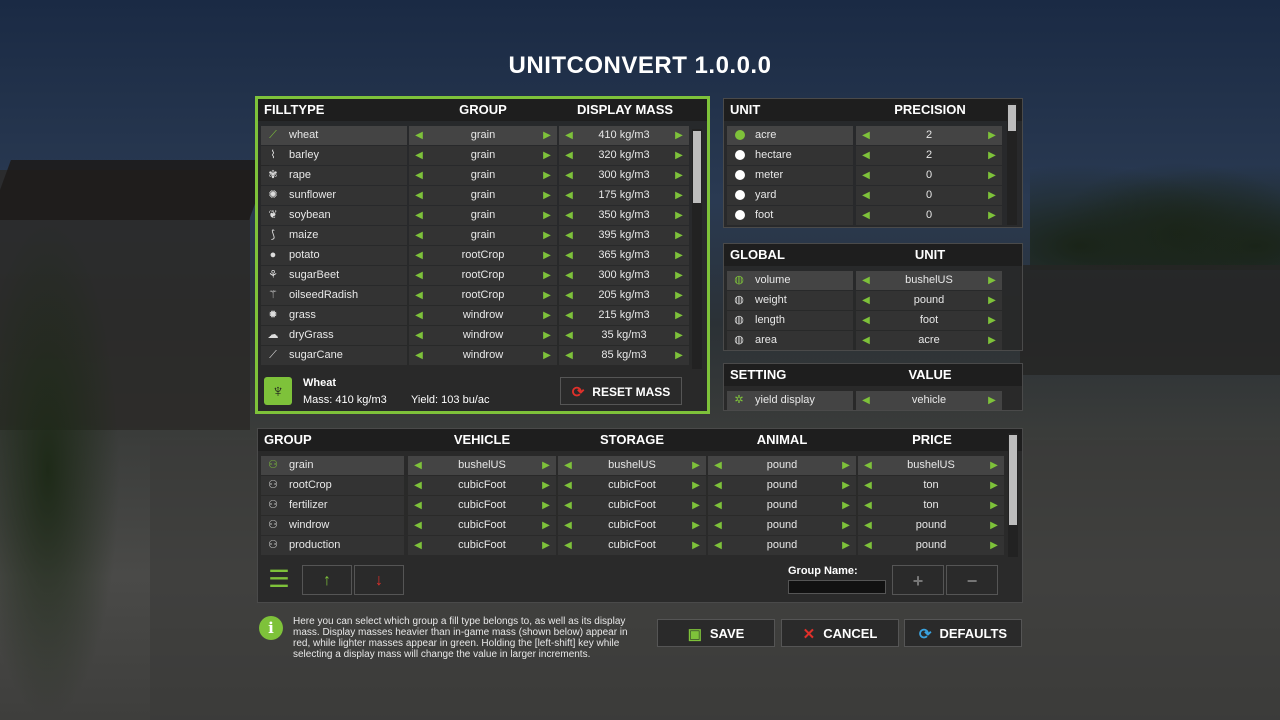  Describe the element at coordinates (332, 545) in the screenshot. I see `group-row-production: ⚇ production` at that location.